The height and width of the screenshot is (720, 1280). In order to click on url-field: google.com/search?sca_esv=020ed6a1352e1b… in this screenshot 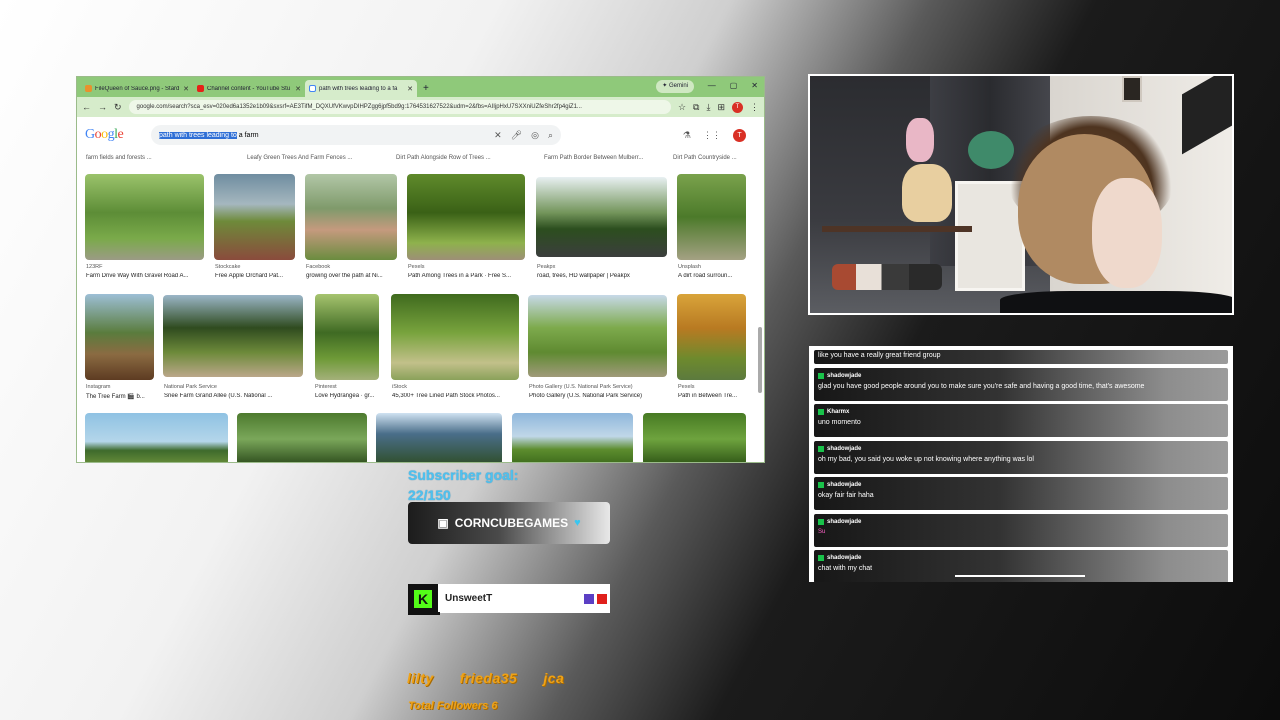, I will do `click(399, 107)`.